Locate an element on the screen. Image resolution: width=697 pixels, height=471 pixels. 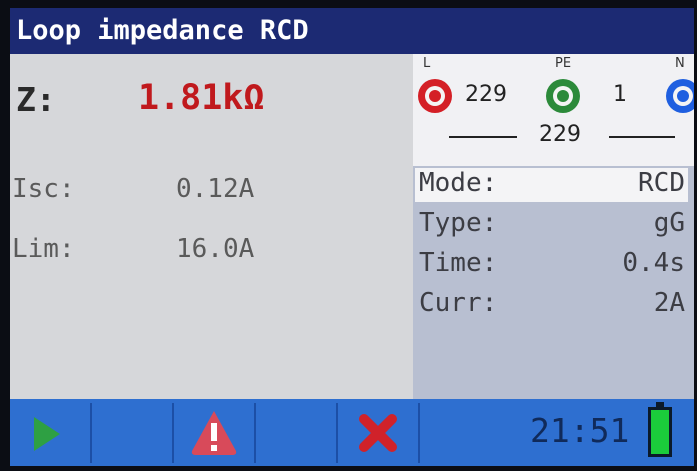
start-button is located at coordinates (51, 433).